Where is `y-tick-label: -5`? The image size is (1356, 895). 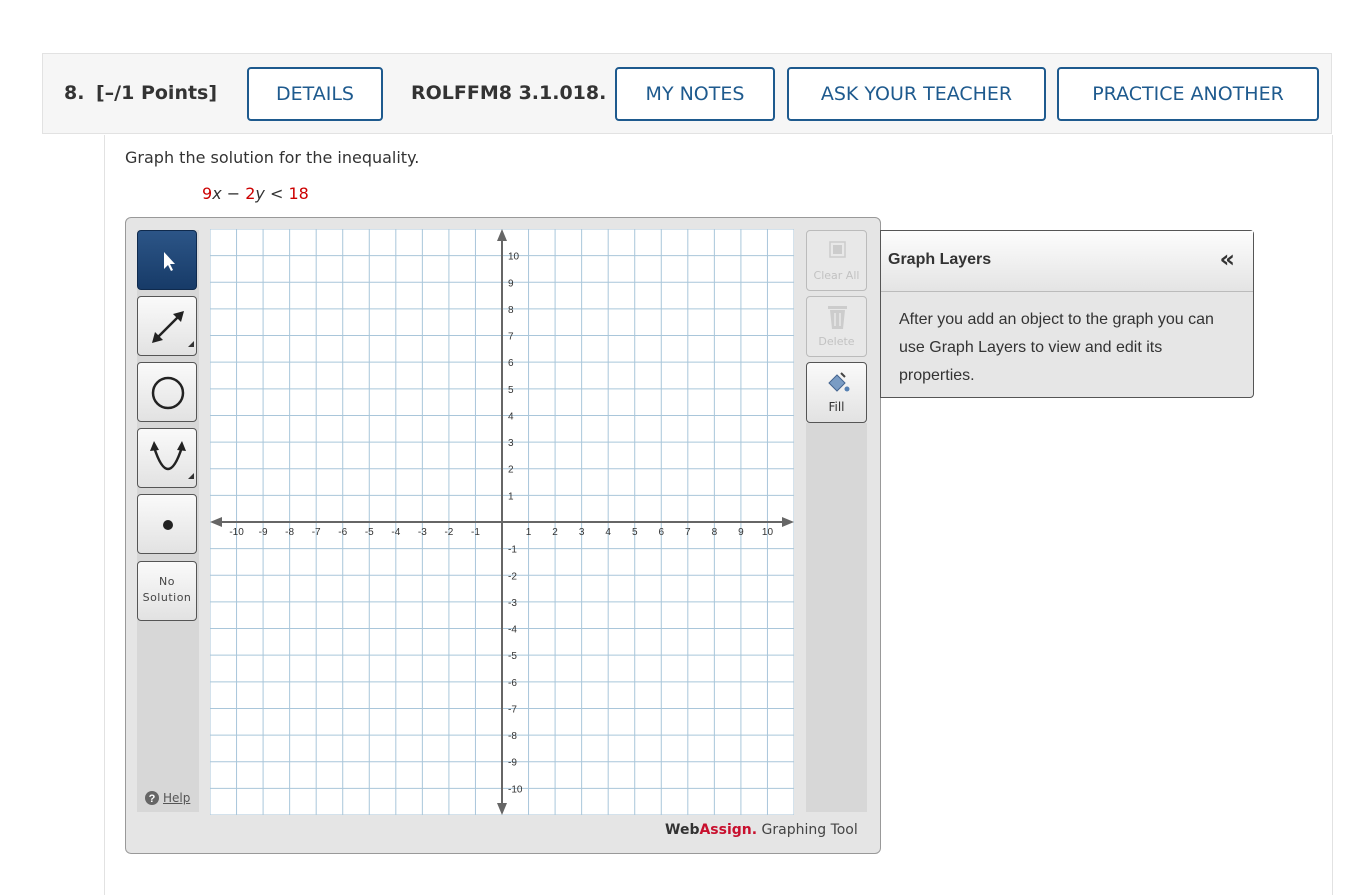 y-tick-label: -5 is located at coordinates (512, 656).